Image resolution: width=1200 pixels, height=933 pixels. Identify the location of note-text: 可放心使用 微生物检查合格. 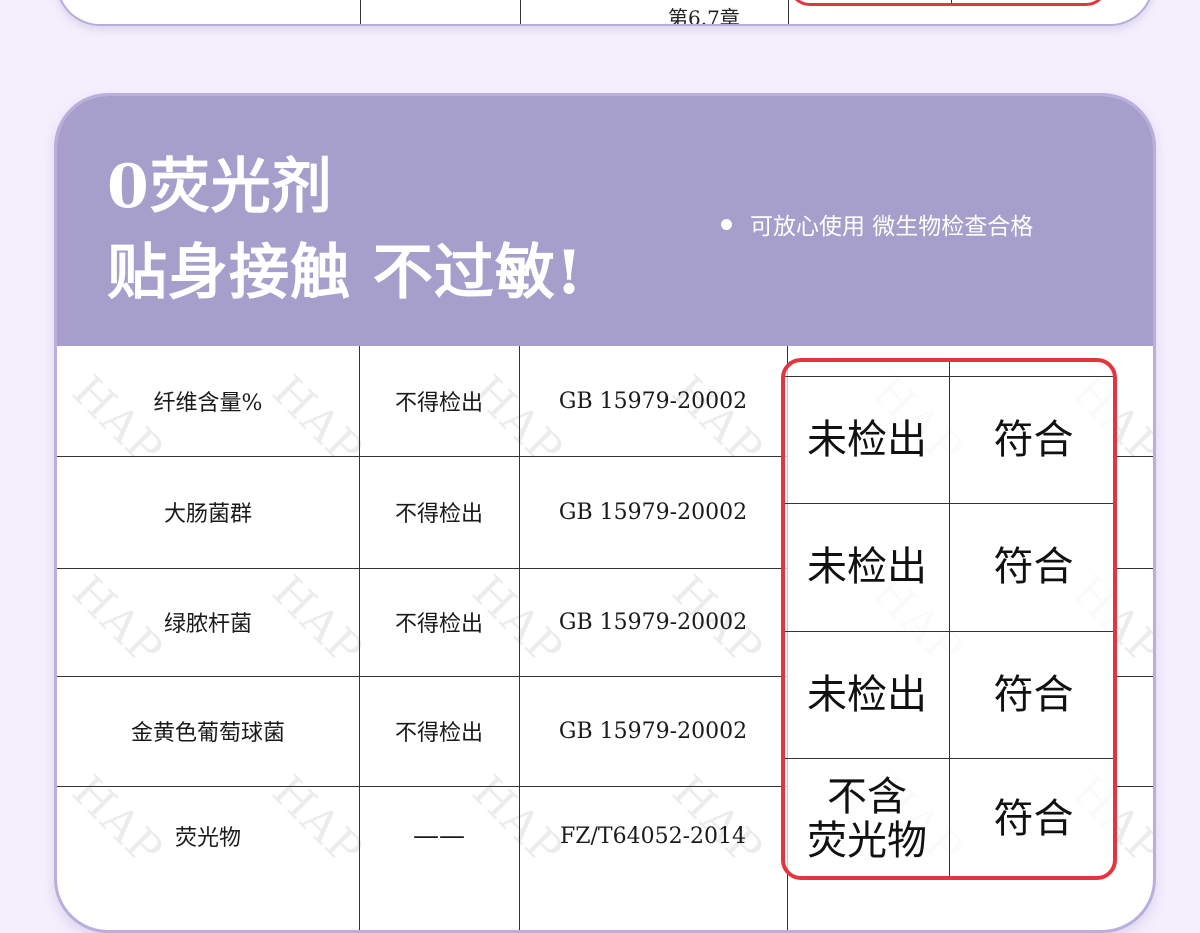
(892, 227).